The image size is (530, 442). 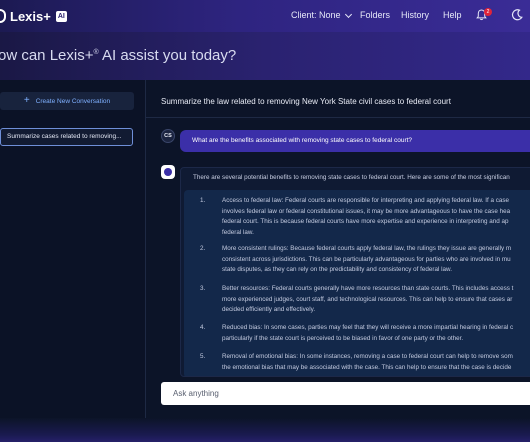 I want to click on list-item-number: 2., so click(x=203, y=248).